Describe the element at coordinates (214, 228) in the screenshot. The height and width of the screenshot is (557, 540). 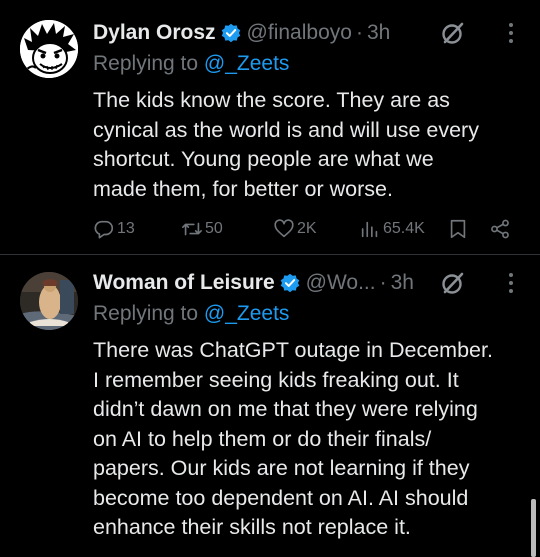
I see `repost-count: 50` at that location.